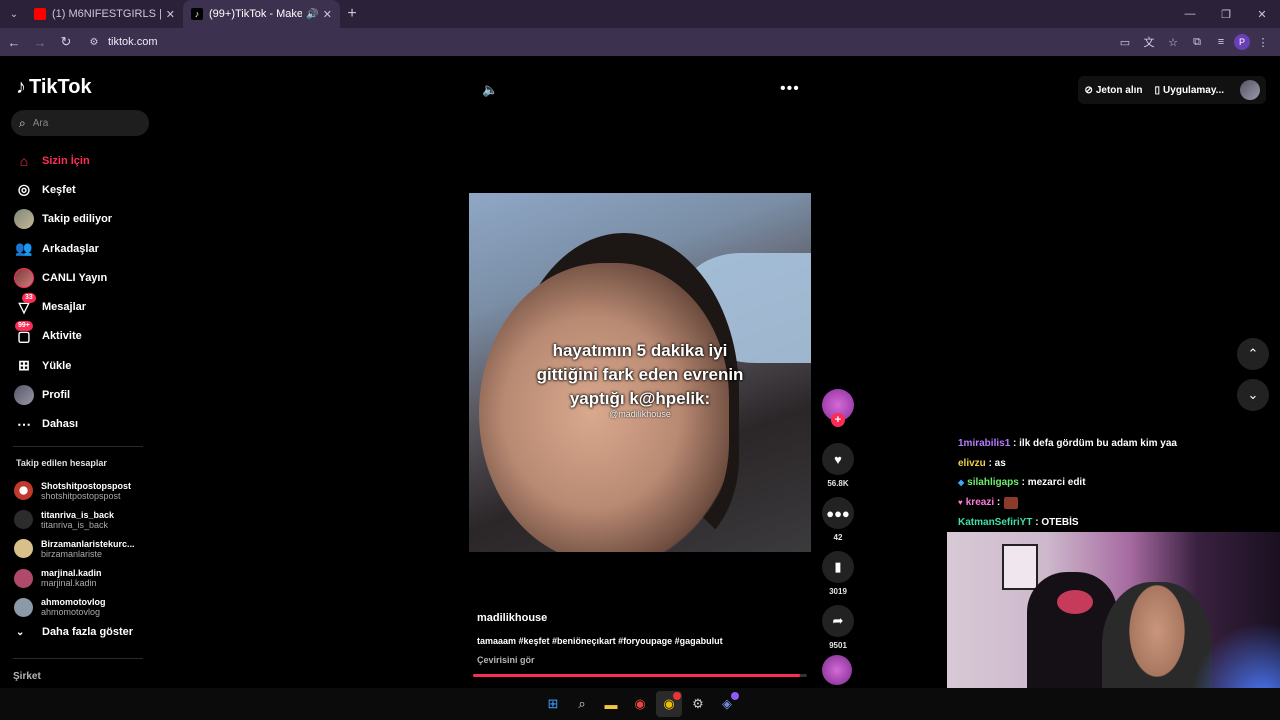 This screenshot has width=1280, height=720. What do you see at coordinates (838, 591) in the screenshot?
I see `save-count: 3019` at bounding box center [838, 591].